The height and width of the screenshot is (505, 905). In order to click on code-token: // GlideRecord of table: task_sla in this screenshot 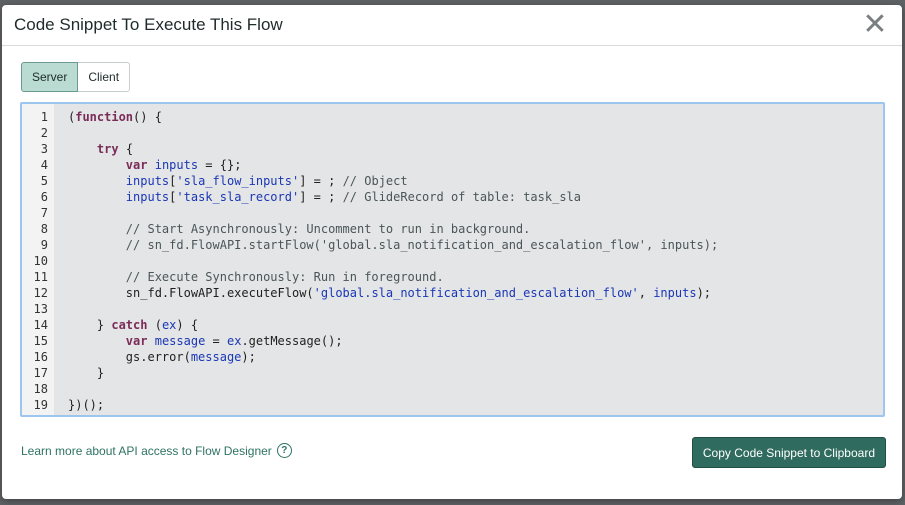, I will do `click(461, 197)`.